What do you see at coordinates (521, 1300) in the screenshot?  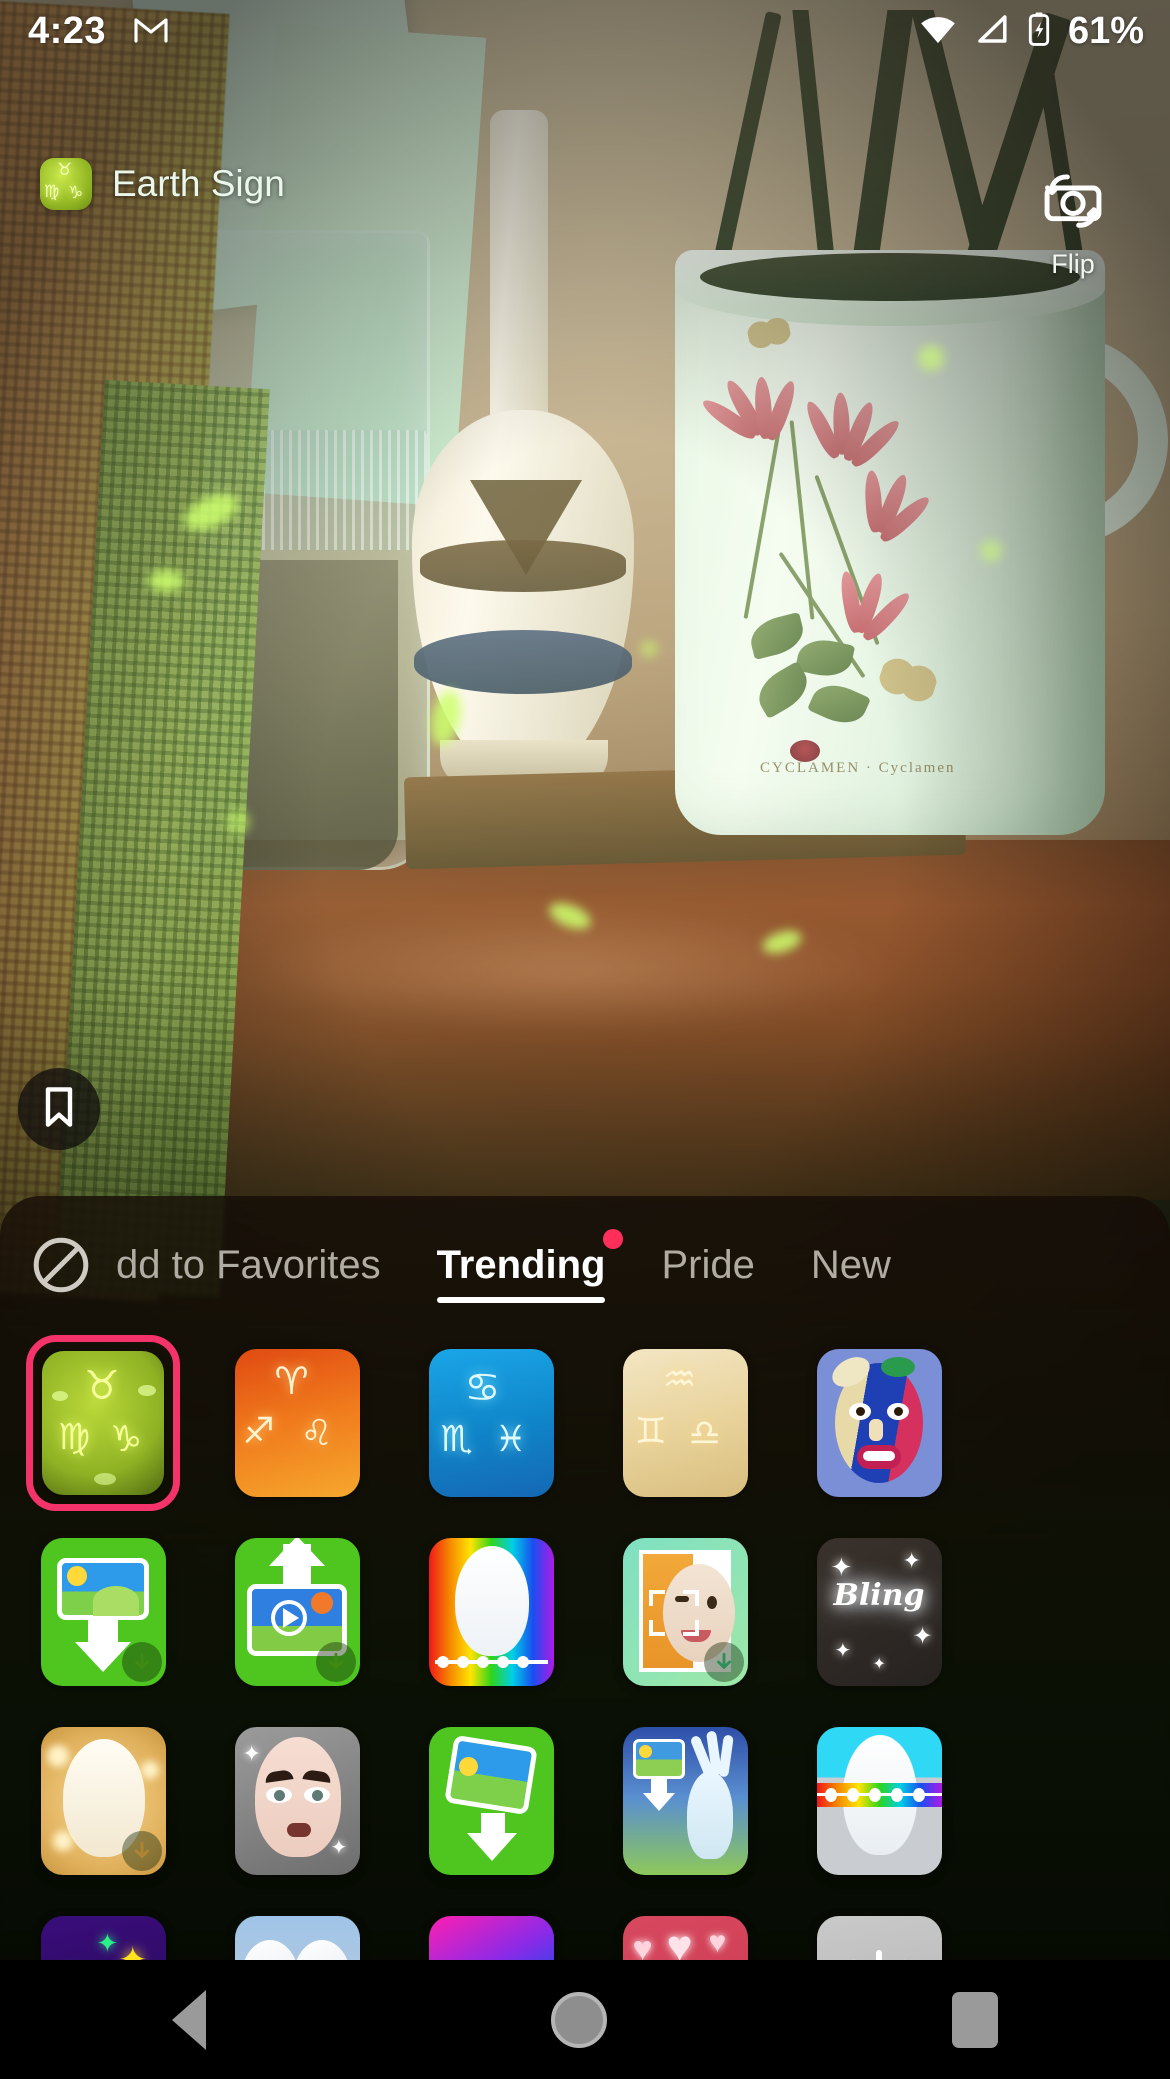 I see `tab-active-underline` at bounding box center [521, 1300].